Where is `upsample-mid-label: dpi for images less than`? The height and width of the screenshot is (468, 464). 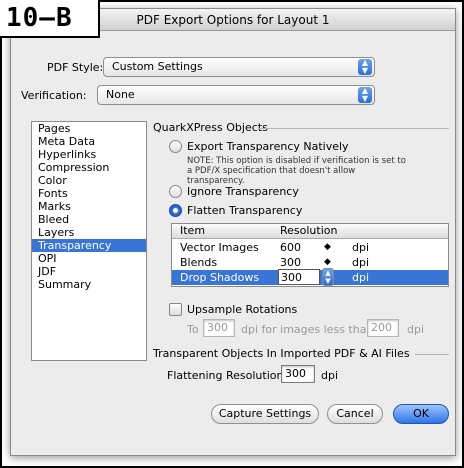
upsample-mid-label: dpi for images less than is located at coordinates (307, 329).